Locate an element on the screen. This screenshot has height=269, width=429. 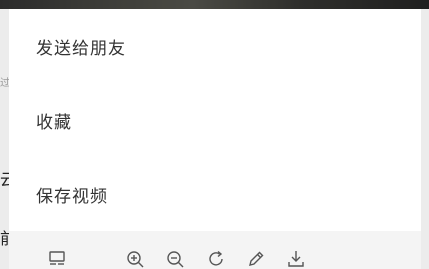
rotate-icon is located at coordinates (216, 259).